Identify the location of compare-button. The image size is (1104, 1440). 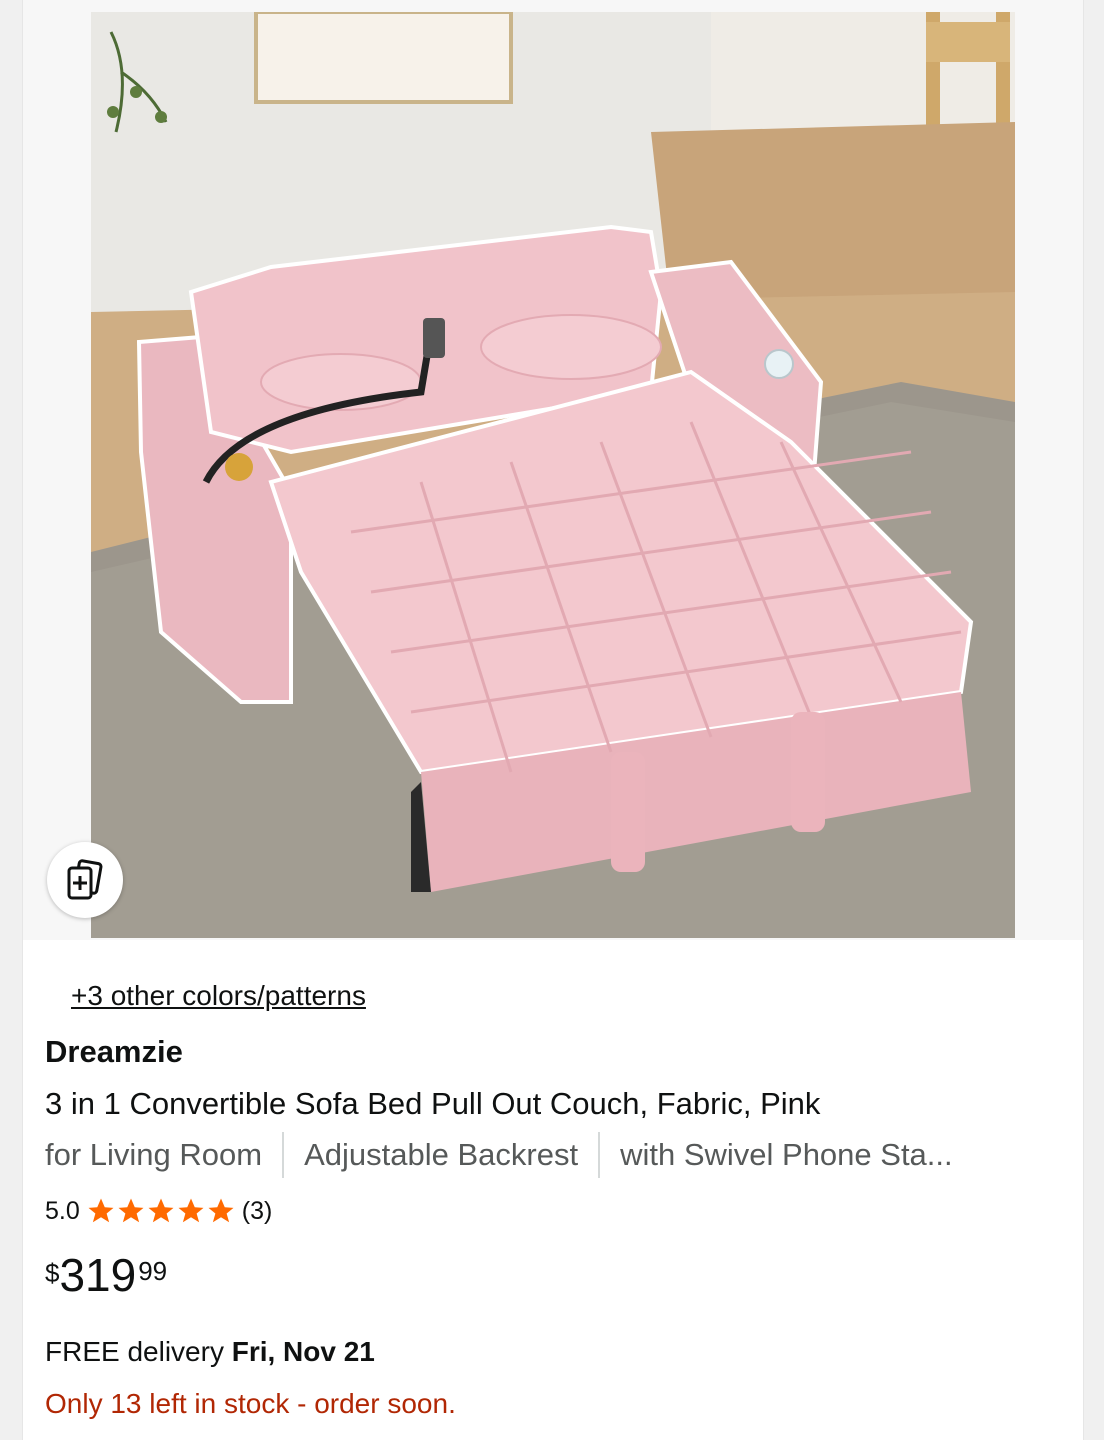
(85, 880).